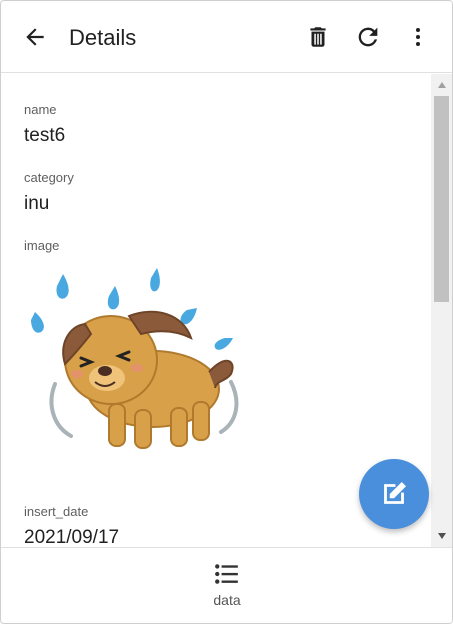 This screenshot has width=453, height=624. Describe the element at coordinates (227, 600) in the screenshot. I see `nav-item-label: data` at that location.